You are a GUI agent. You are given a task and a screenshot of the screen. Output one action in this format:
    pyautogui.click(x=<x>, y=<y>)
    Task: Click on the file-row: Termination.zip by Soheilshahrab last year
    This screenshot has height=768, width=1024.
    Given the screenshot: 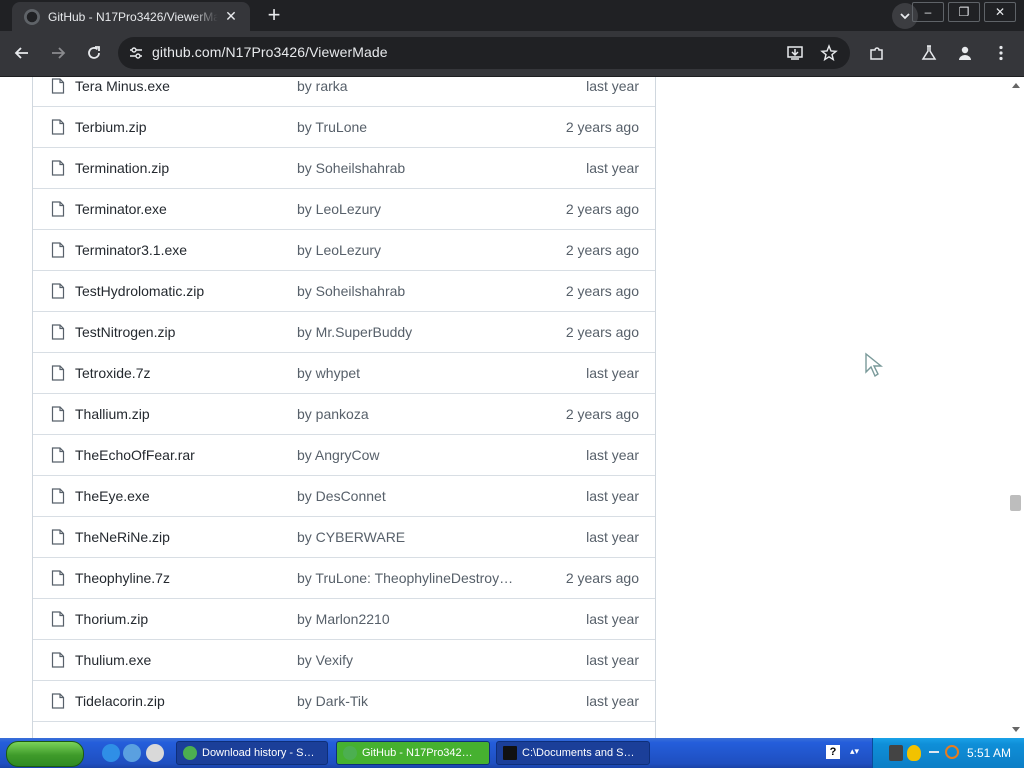 What is the action you would take?
    pyautogui.click(x=344, y=167)
    